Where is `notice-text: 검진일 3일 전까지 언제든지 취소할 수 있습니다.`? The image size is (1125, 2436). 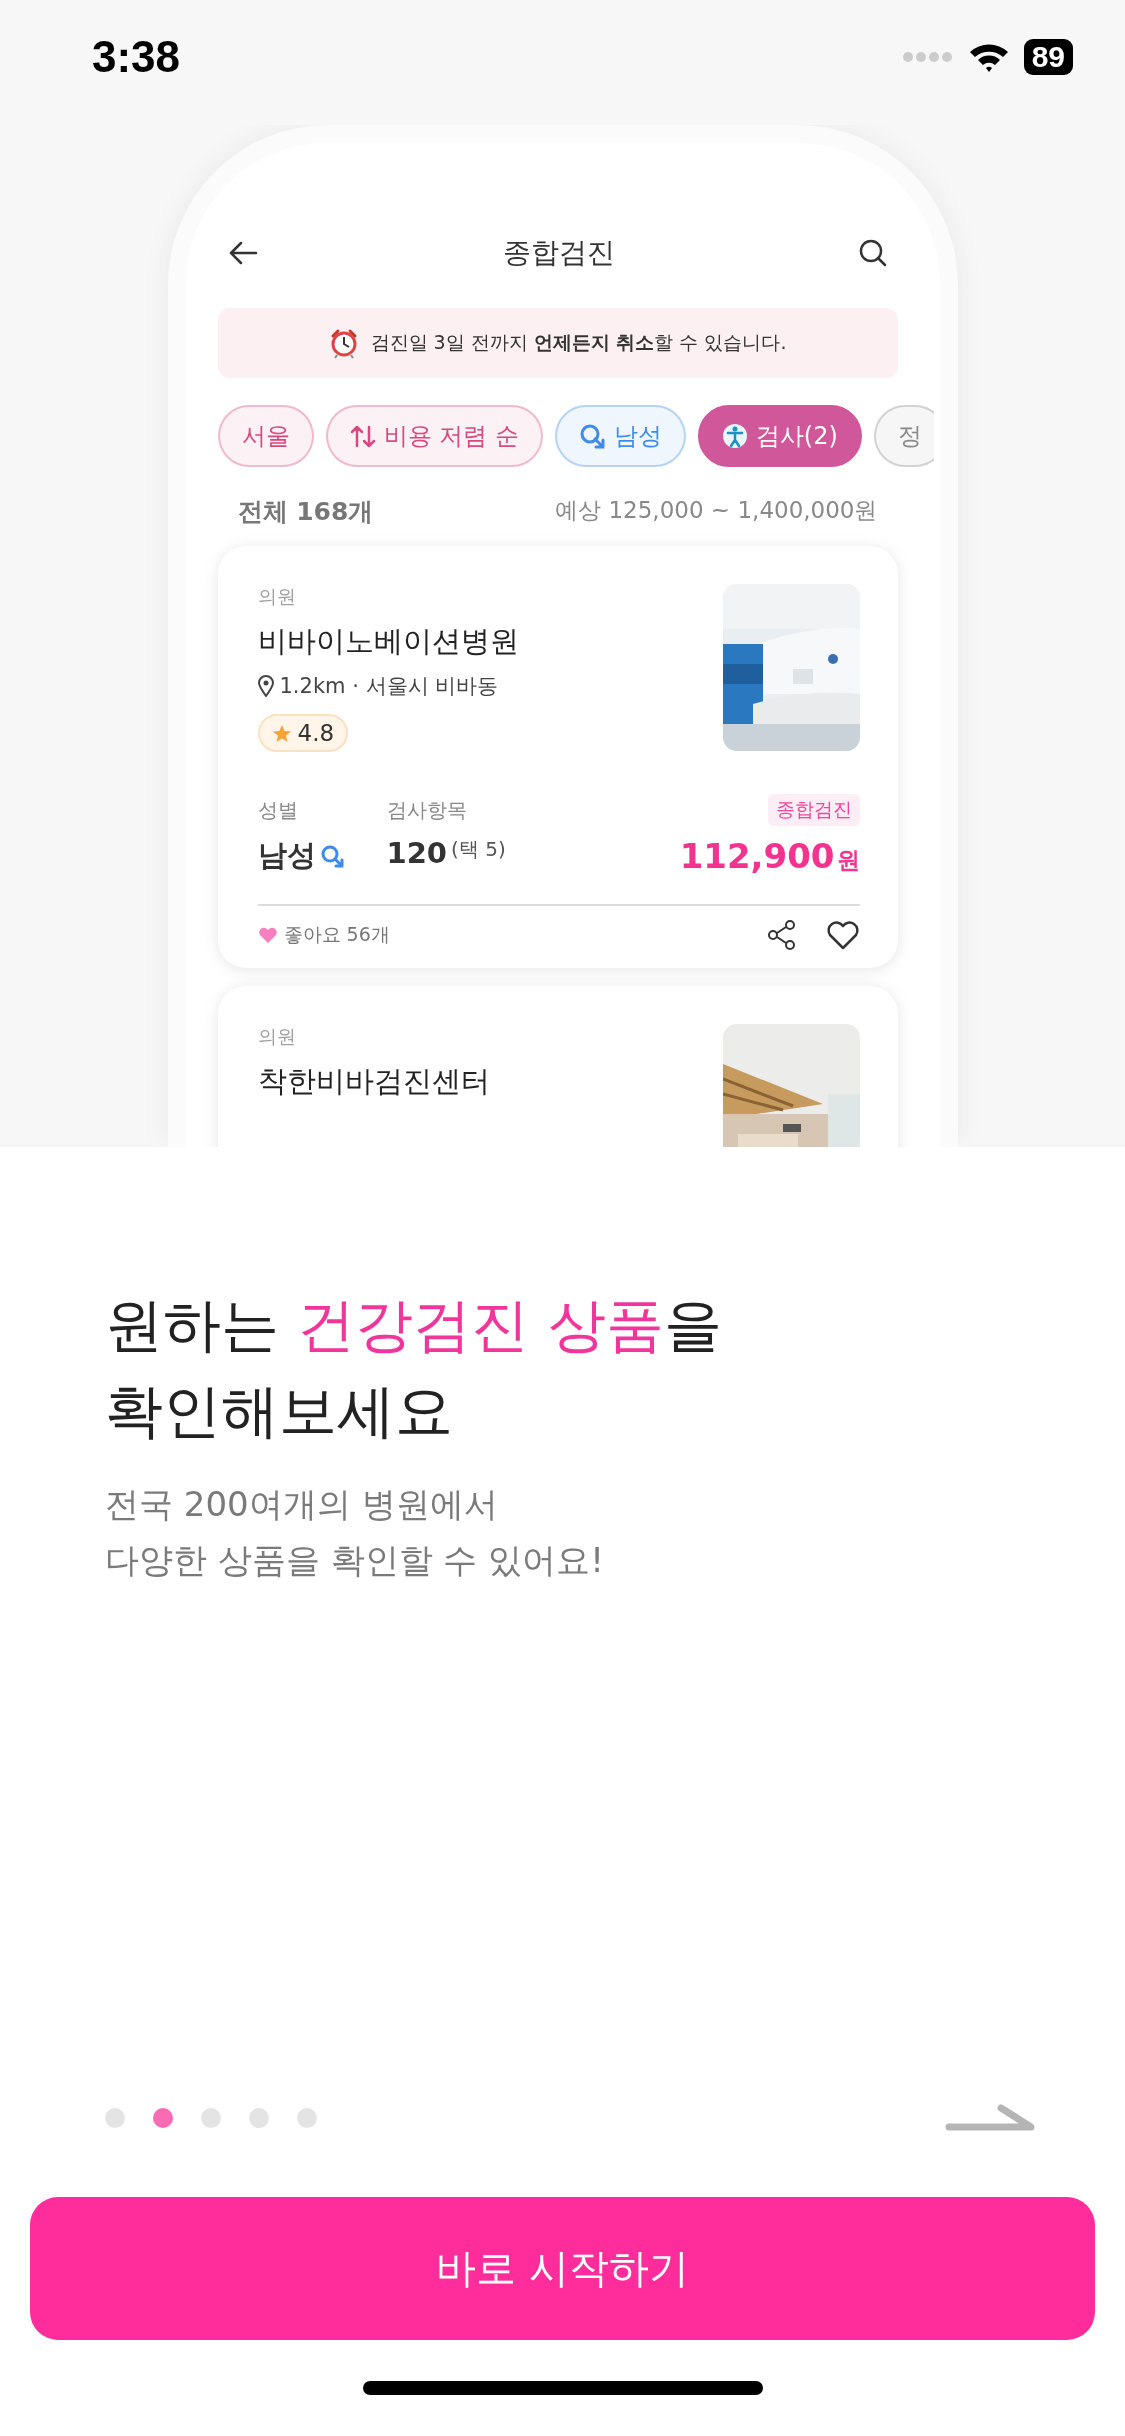 notice-text: 검진일 3일 전까지 언제든지 취소할 수 있습니다. is located at coordinates (578, 342).